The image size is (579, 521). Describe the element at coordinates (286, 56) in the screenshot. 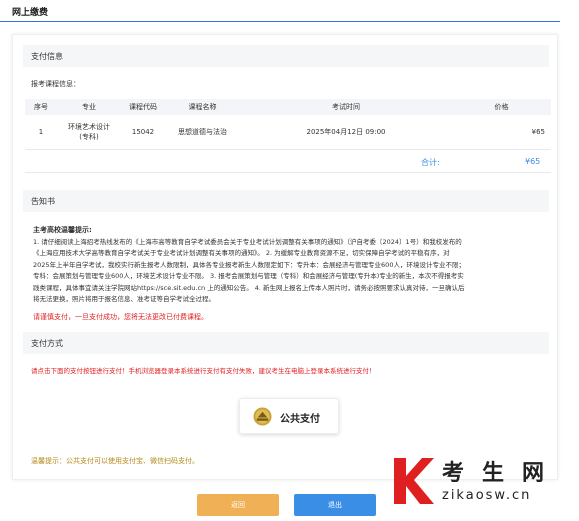

I see `payment-info-section-bar: 支付信息` at that location.